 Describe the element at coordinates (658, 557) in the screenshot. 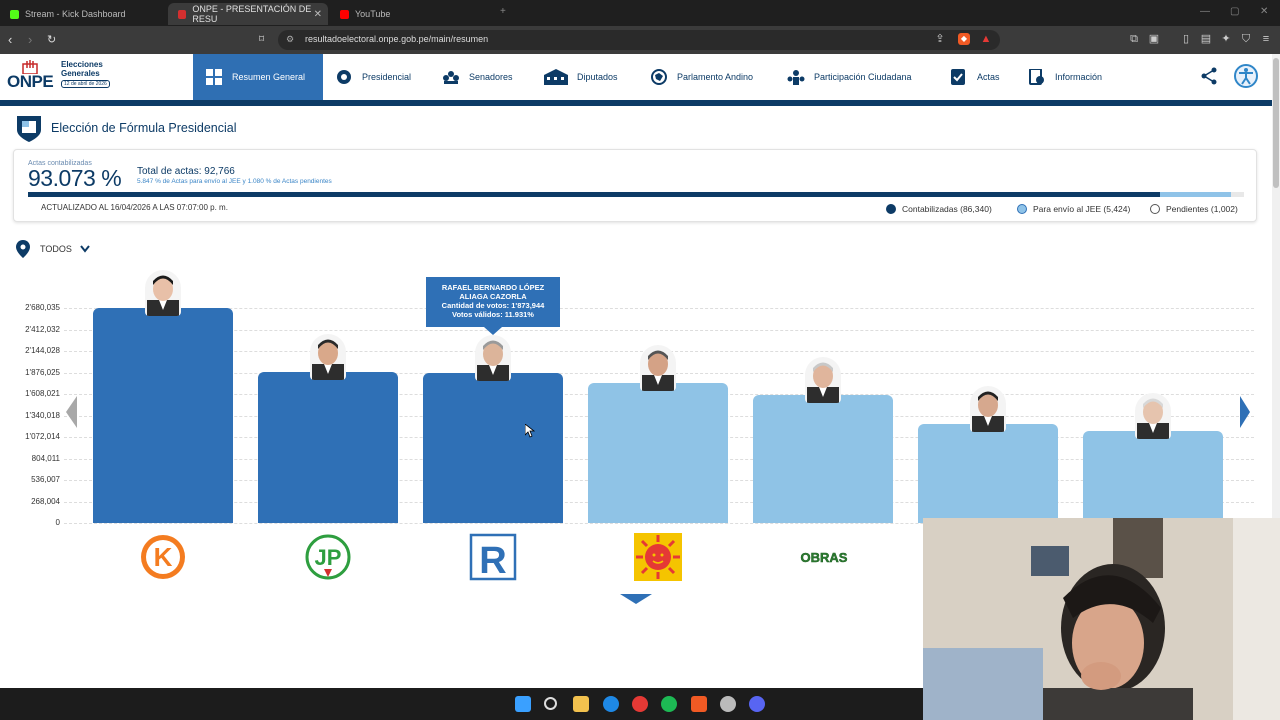

I see `sun-party-logo` at that location.